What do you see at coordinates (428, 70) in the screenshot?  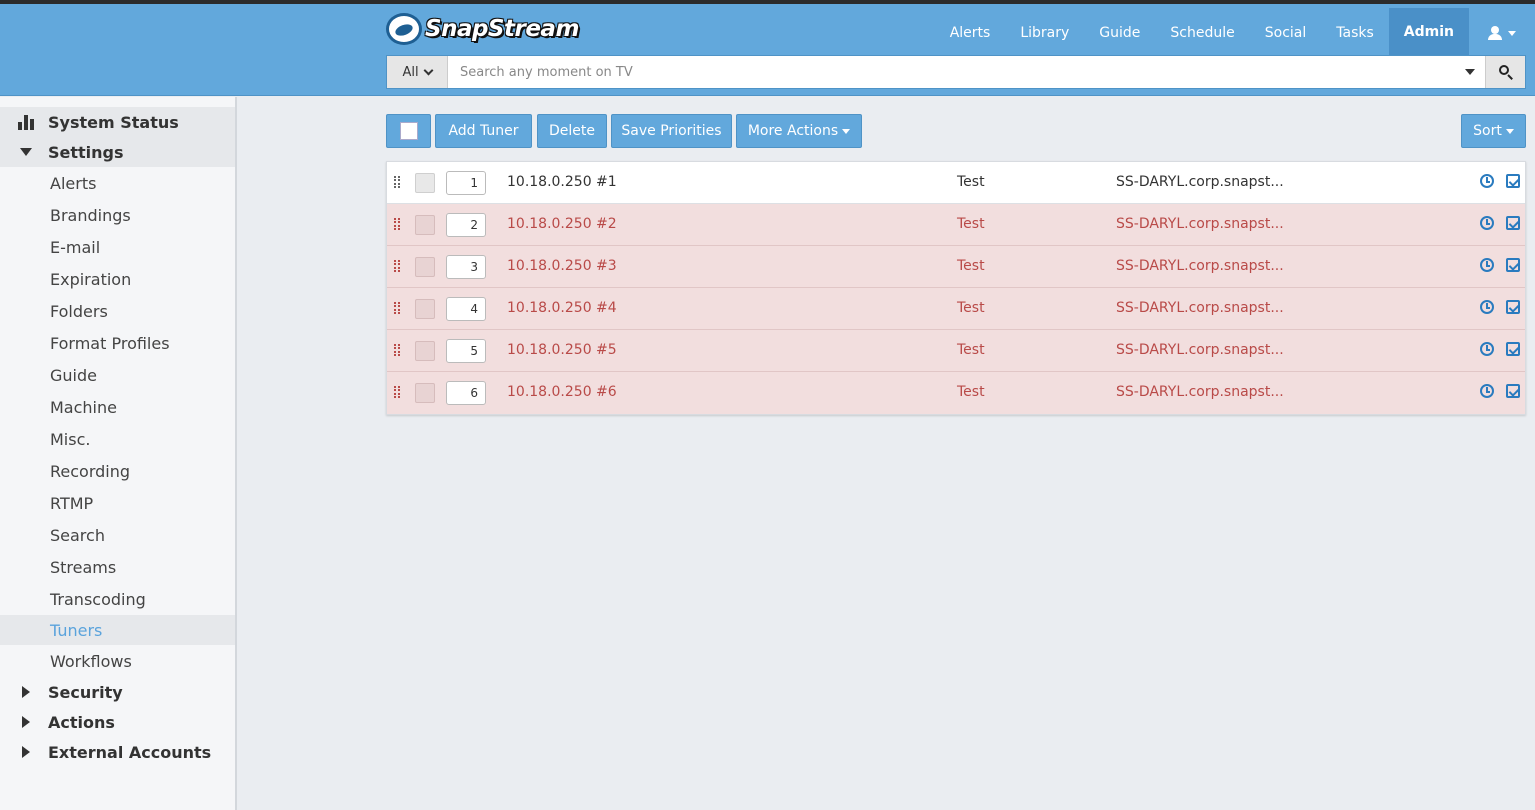 I see `chevron-down-icon` at bounding box center [428, 70].